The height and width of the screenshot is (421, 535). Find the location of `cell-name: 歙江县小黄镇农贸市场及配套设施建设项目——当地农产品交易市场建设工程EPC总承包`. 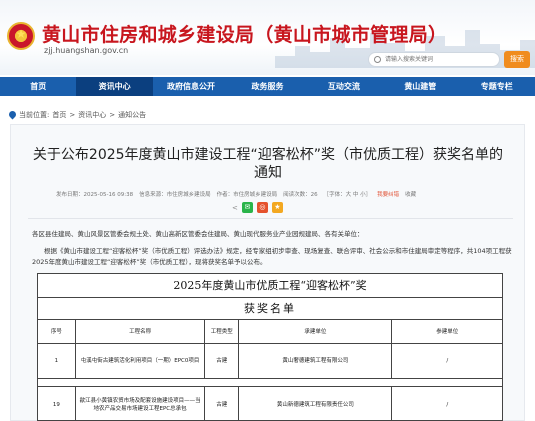

cell-name: 歙江县小黄镇农贸市场及配套设施建设项目——当地农产品交易市场建设工程EPC总承包 is located at coordinates (141, 403).